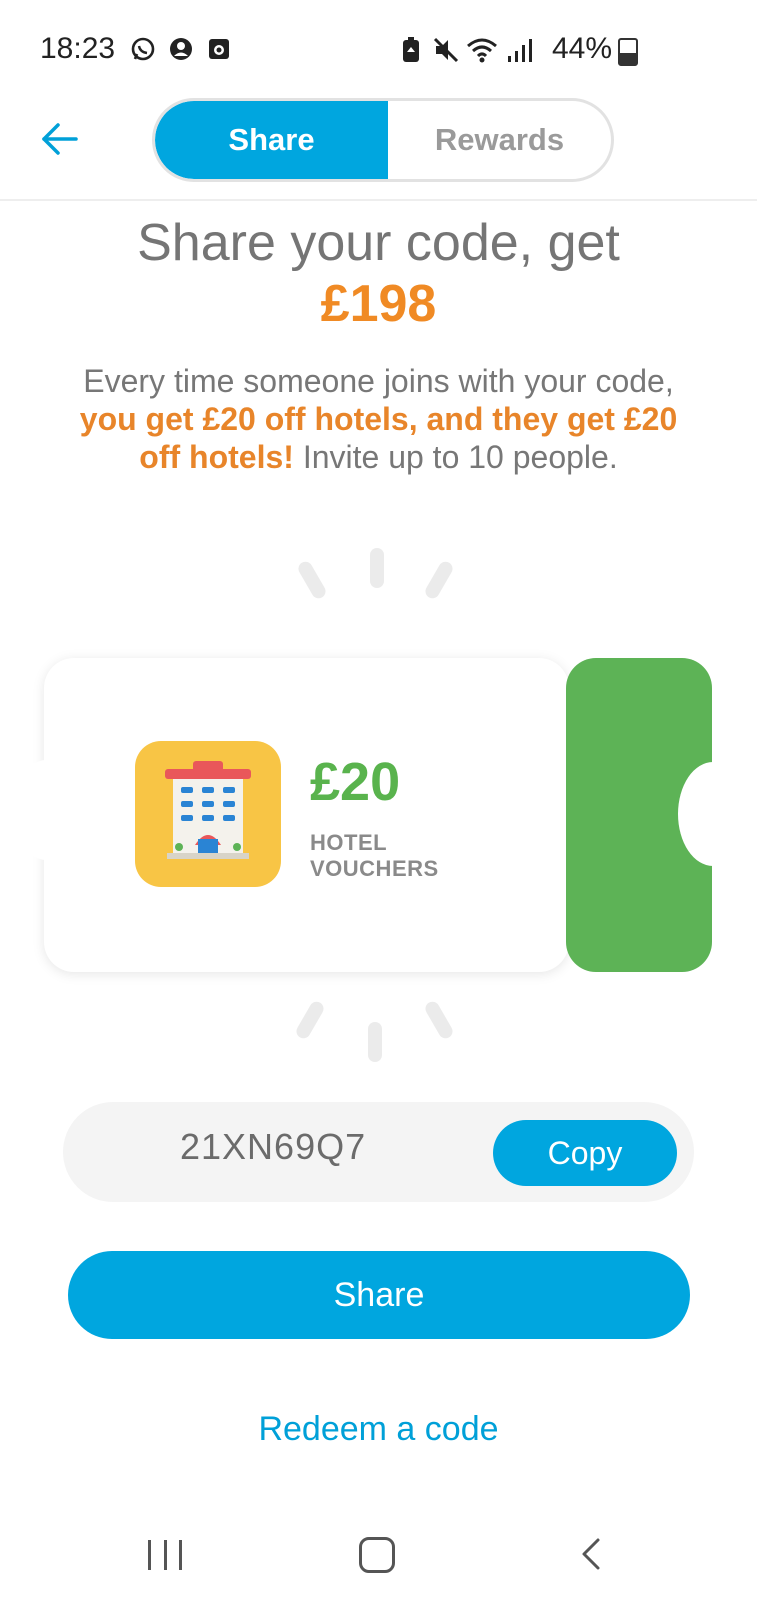  I want to click on reward-total: £198, so click(378, 304).